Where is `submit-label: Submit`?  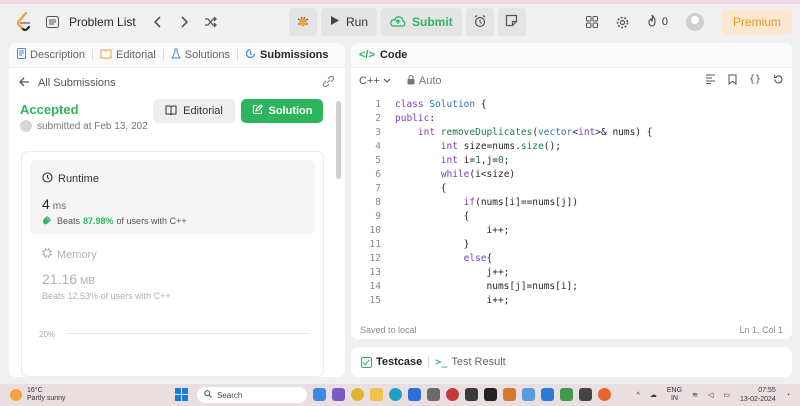 submit-label: Submit is located at coordinates (432, 22).